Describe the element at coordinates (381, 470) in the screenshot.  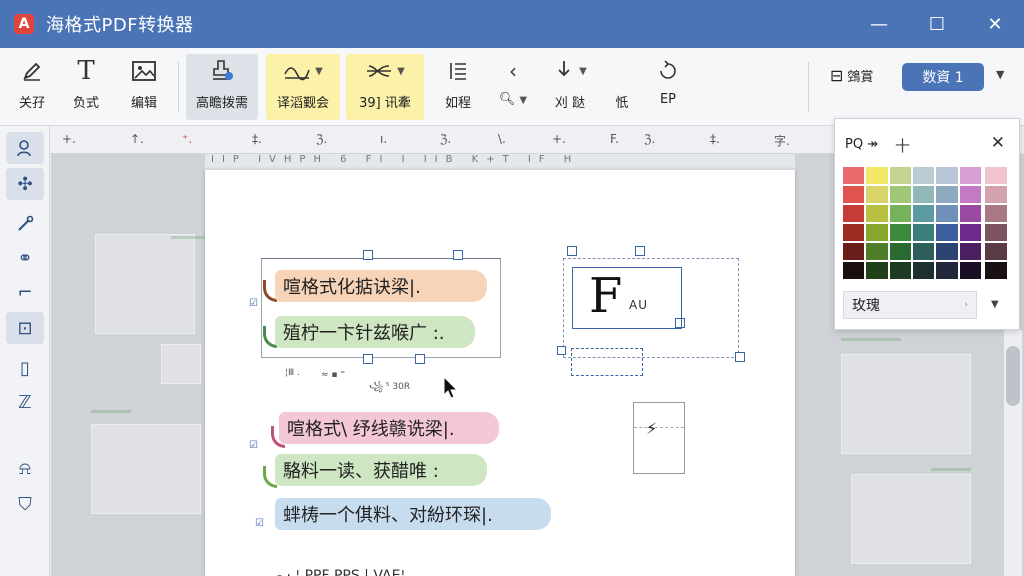
I see `highlight-note: 駱料一读、获醋唯 :` at that location.